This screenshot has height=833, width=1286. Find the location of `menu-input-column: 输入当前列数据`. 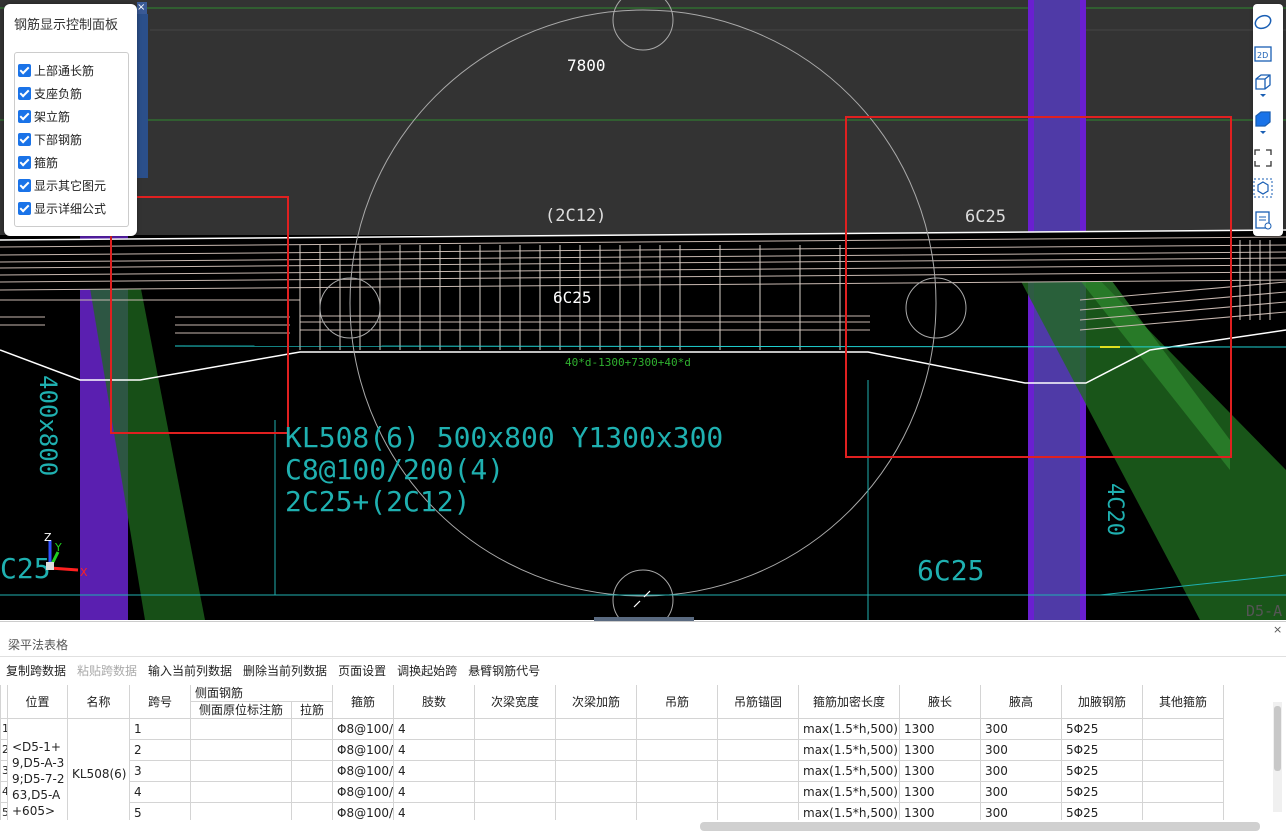

menu-input-column: 输入当前列数据 is located at coordinates (190, 671).